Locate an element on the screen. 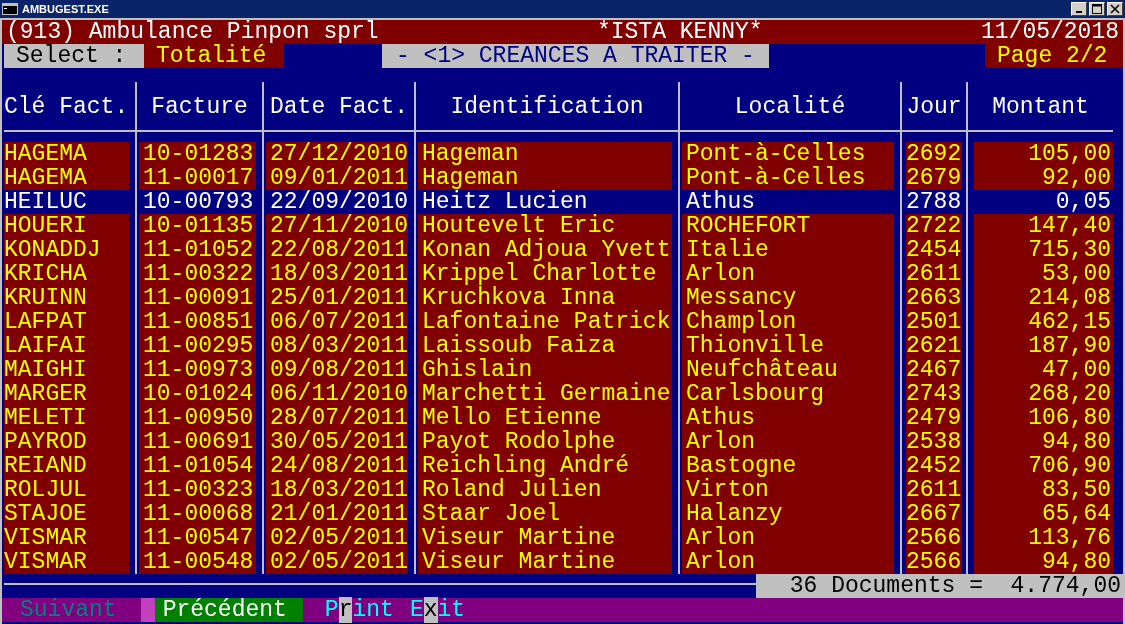 The image size is (1125, 624). table-cell: 11-00091 is located at coordinates (197, 298).